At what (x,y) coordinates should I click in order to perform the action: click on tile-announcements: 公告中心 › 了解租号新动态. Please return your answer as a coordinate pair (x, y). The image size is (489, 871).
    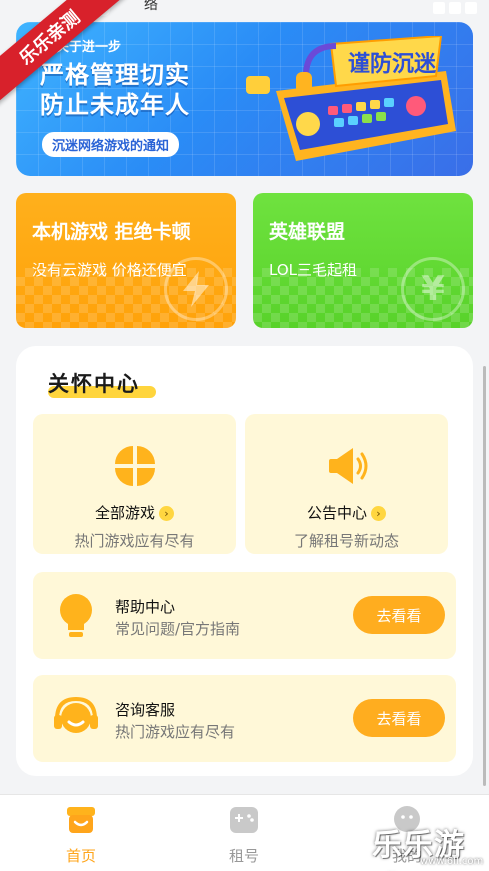
    Looking at the image, I should click on (346, 484).